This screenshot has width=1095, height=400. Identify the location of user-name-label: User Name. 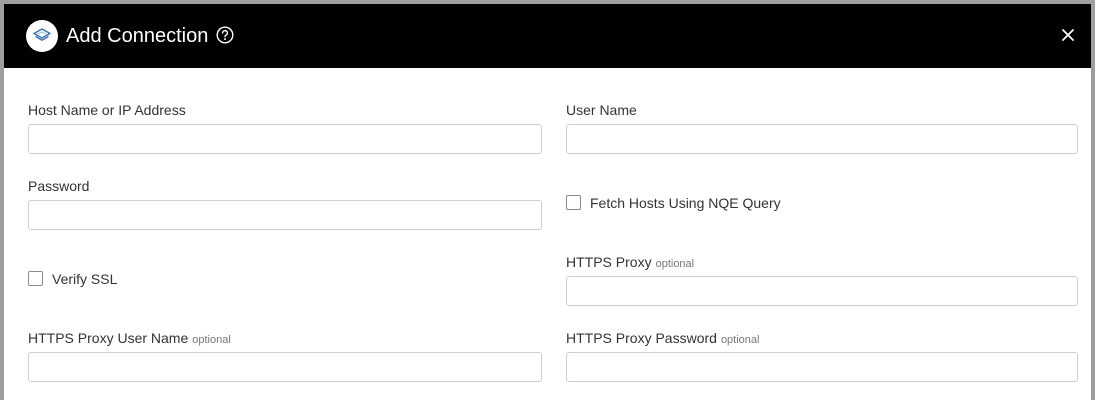
(601, 110).